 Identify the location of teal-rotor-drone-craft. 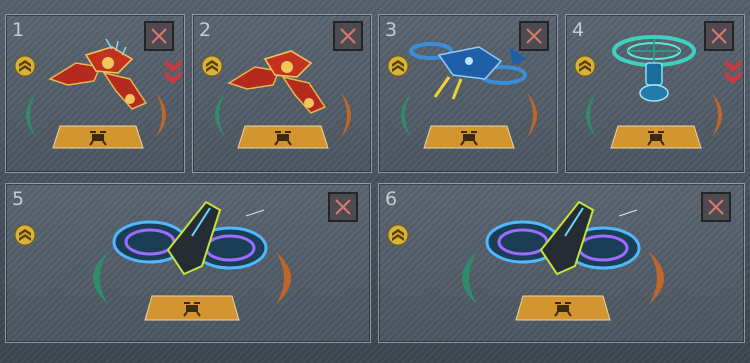
(654, 68).